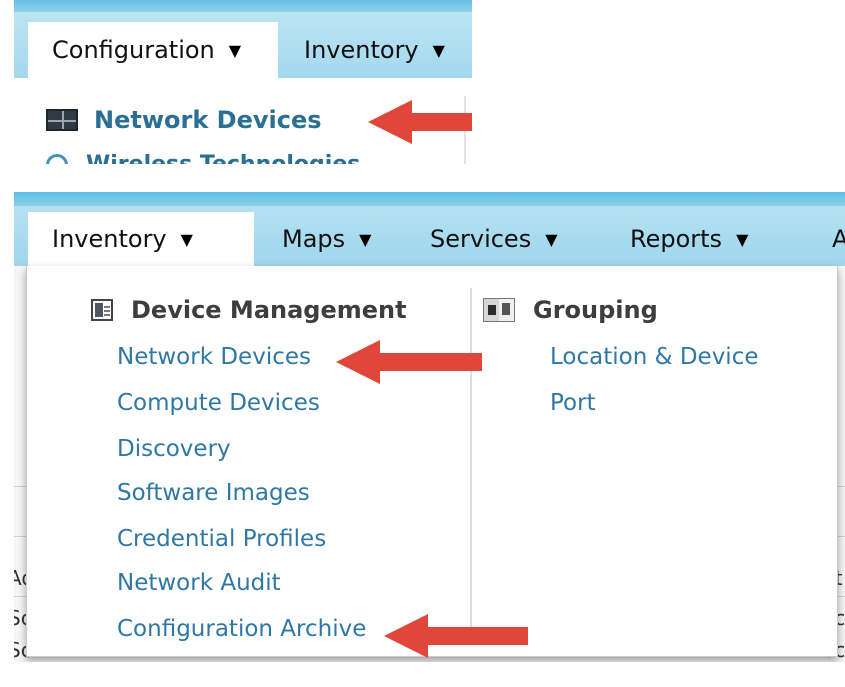 The image size is (845, 687). I want to click on menu-item-wireless-technologies: Wireless Technologies, so click(203, 158).